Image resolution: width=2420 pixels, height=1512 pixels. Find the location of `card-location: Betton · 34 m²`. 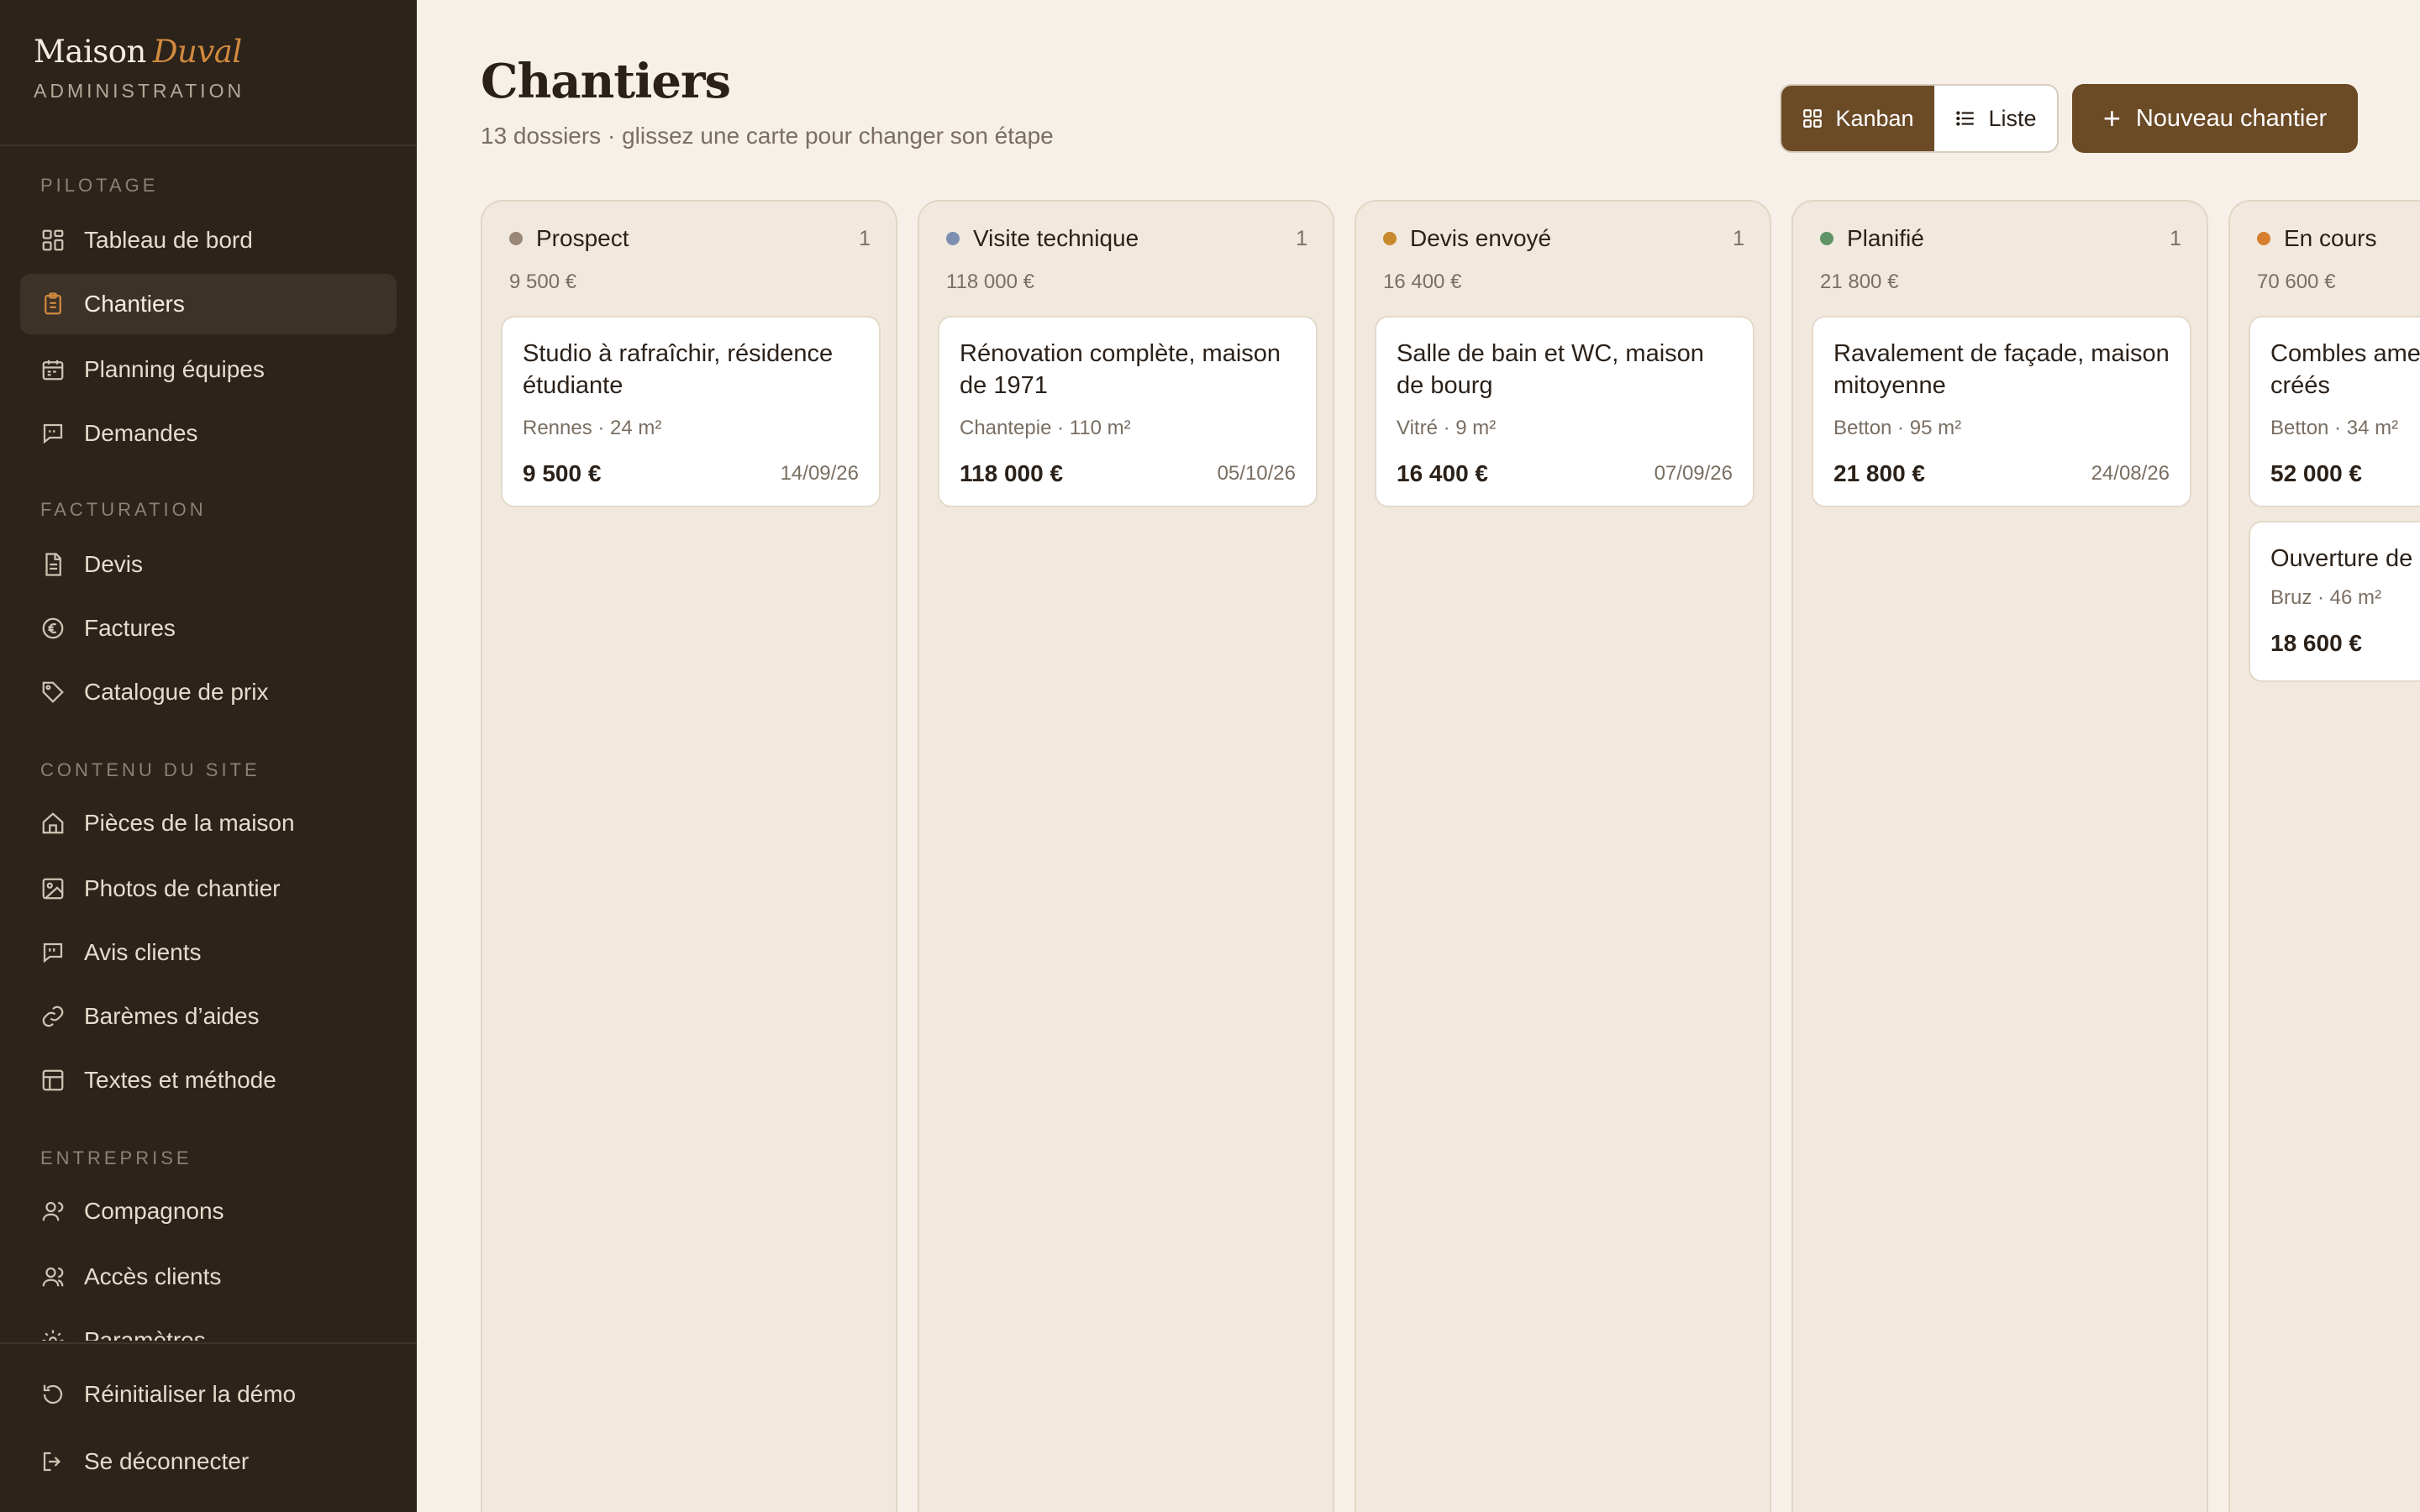

card-location: Betton · 34 m² is located at coordinates (2334, 428).